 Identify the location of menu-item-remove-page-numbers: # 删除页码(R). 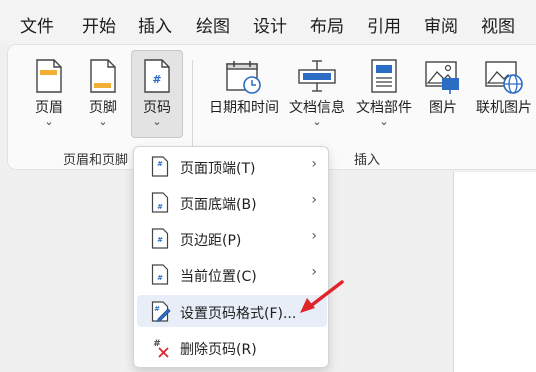
(232, 347).